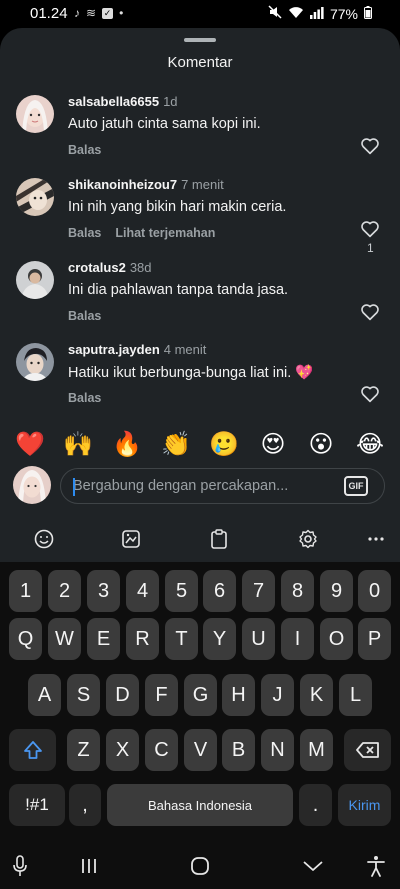 The image size is (400, 889). Describe the element at coordinates (203, 486) in the screenshot. I see `comment-input` at that location.